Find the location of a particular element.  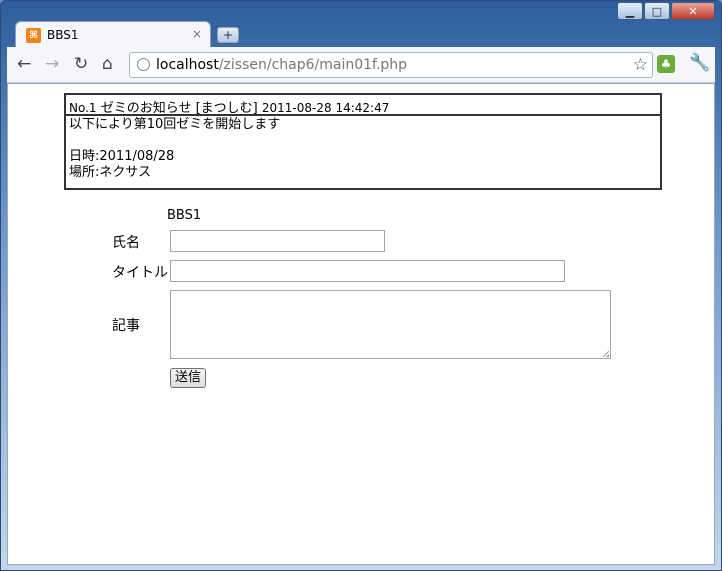

message-line: 以下により第10回ゼミを開始します is located at coordinates (175, 124).